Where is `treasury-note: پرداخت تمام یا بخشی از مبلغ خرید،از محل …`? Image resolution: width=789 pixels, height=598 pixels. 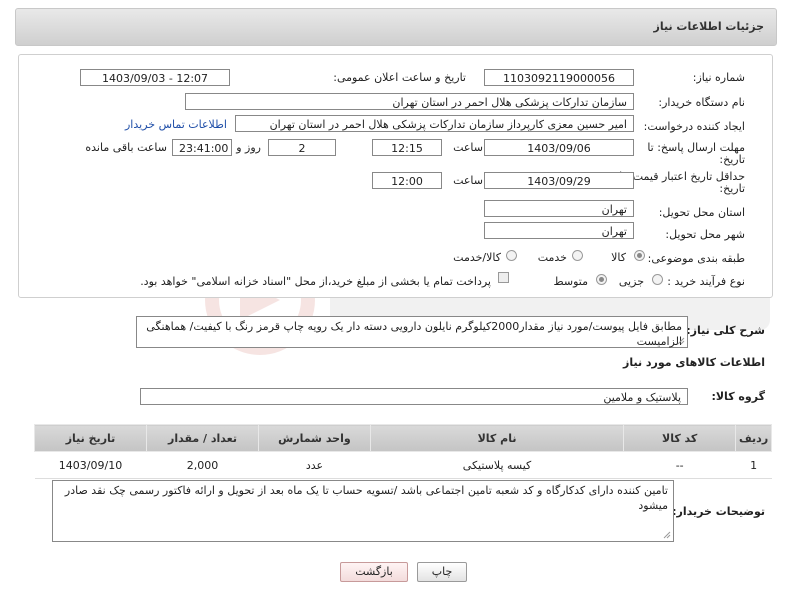
treasury-note: پرداخت تمام یا بخشی از مبلغ خرید،از محل … is located at coordinates (315, 281).